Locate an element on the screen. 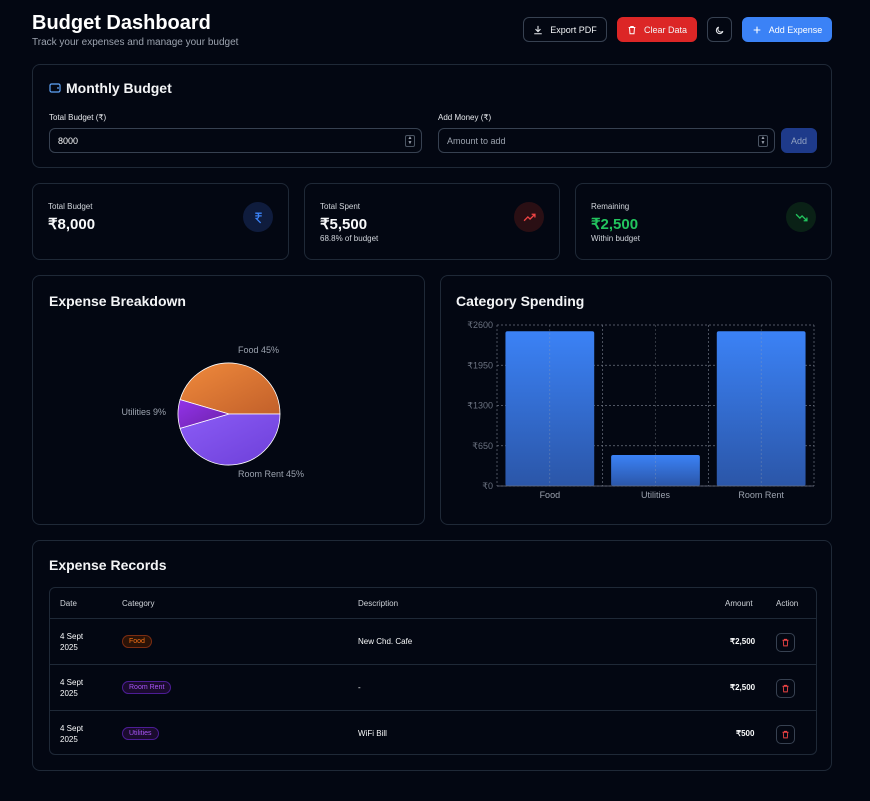  table-row: 4 Sept 2025 Room Rent - ₹2,500 is located at coordinates (433, 687).